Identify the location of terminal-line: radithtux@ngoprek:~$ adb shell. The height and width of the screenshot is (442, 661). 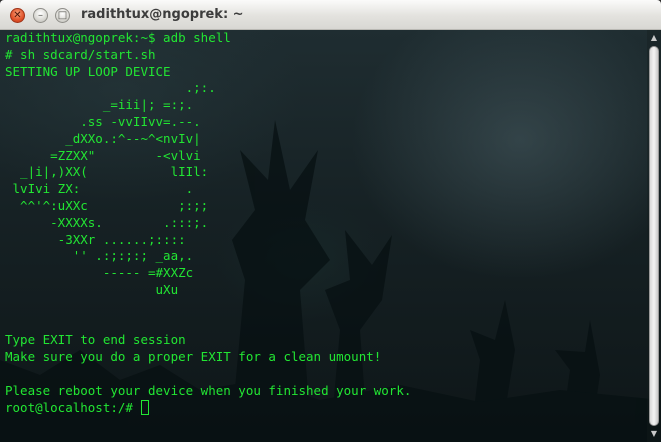
(118, 37).